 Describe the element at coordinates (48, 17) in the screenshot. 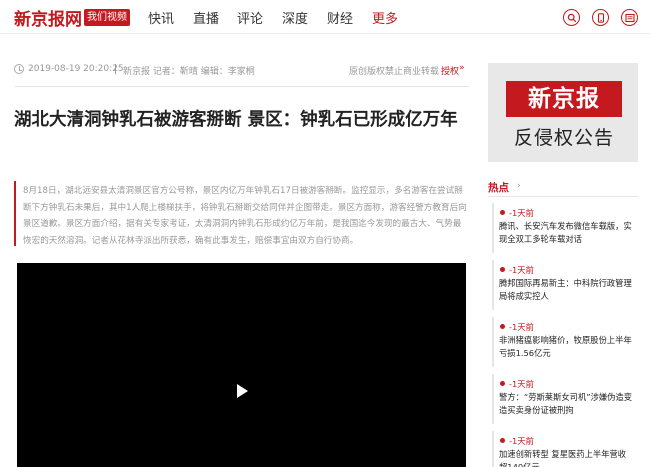

I see `site-logo: 新京报网` at that location.